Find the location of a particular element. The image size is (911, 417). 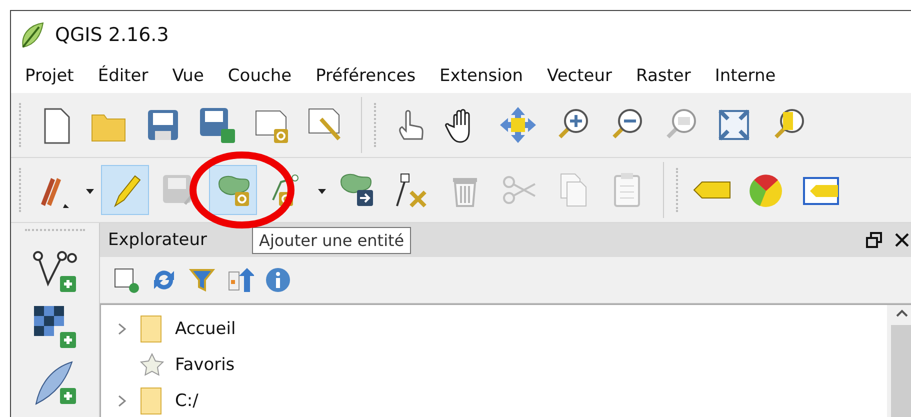

pan-arrows-icon is located at coordinates (518, 125).